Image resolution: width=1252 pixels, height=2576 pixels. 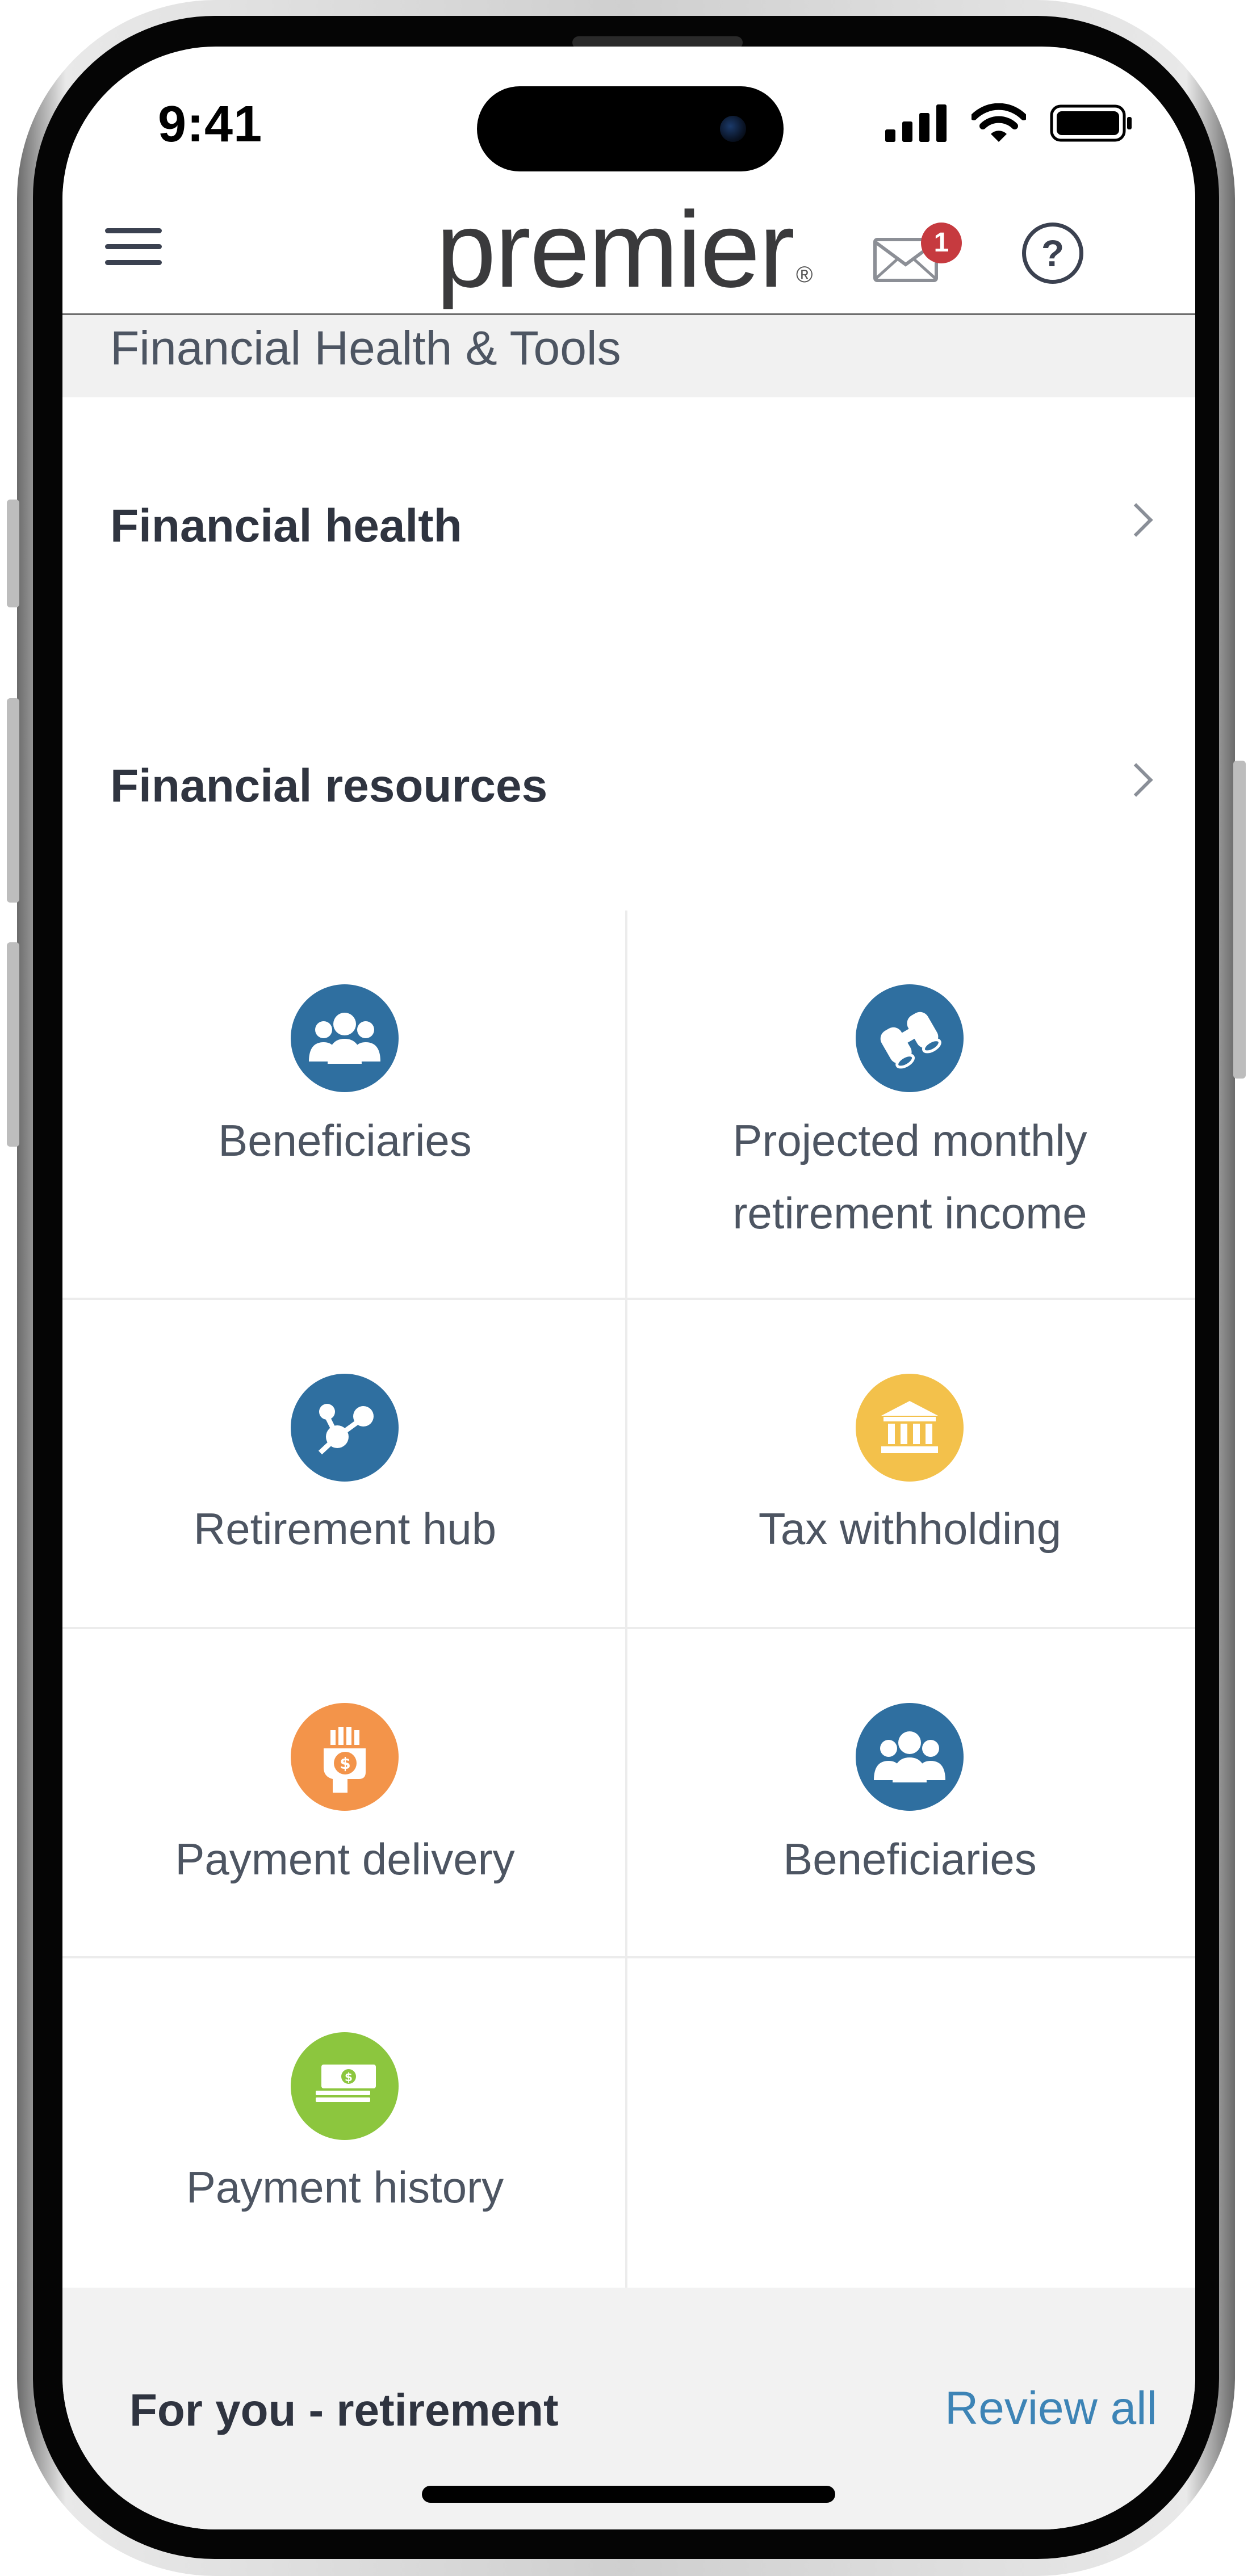 I want to click on tile-beneficiaries-2: Beneficiaries, so click(x=911, y=1794).